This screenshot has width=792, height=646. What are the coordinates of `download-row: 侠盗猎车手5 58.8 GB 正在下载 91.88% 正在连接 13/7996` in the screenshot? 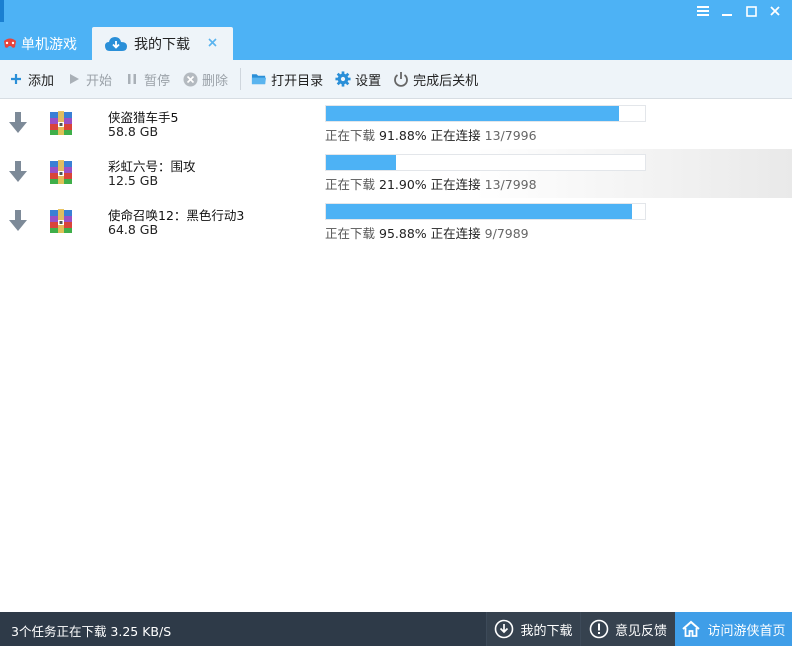 It's located at (396, 124).